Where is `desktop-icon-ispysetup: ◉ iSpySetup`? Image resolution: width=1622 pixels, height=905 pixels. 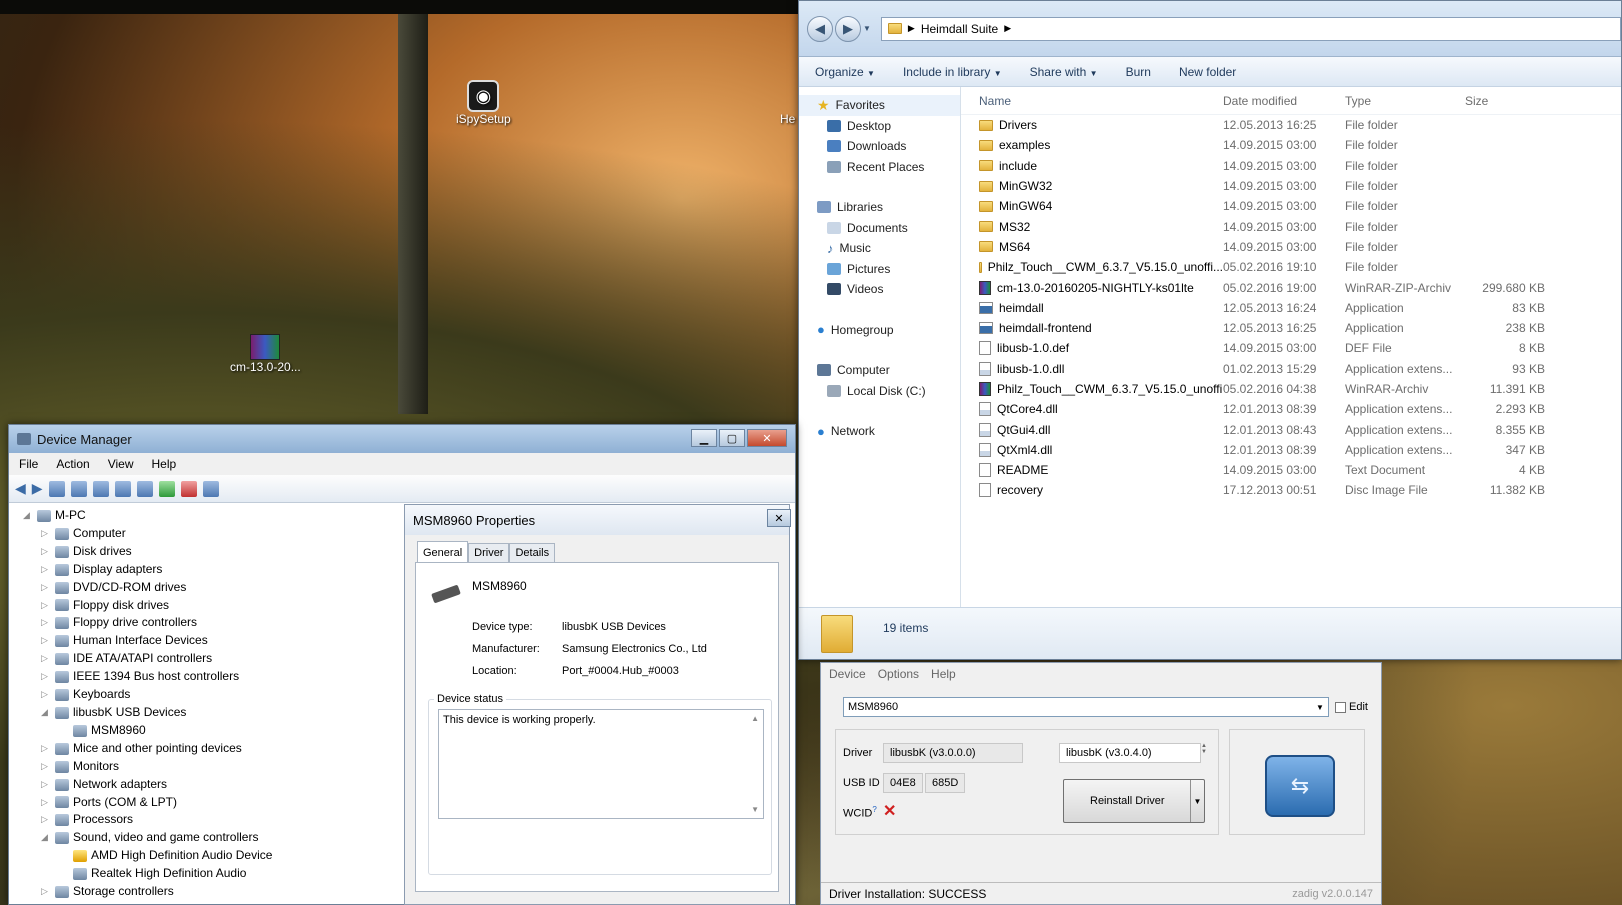
desktop-icon-ispysetup: ◉ iSpySetup is located at coordinates (483, 103).